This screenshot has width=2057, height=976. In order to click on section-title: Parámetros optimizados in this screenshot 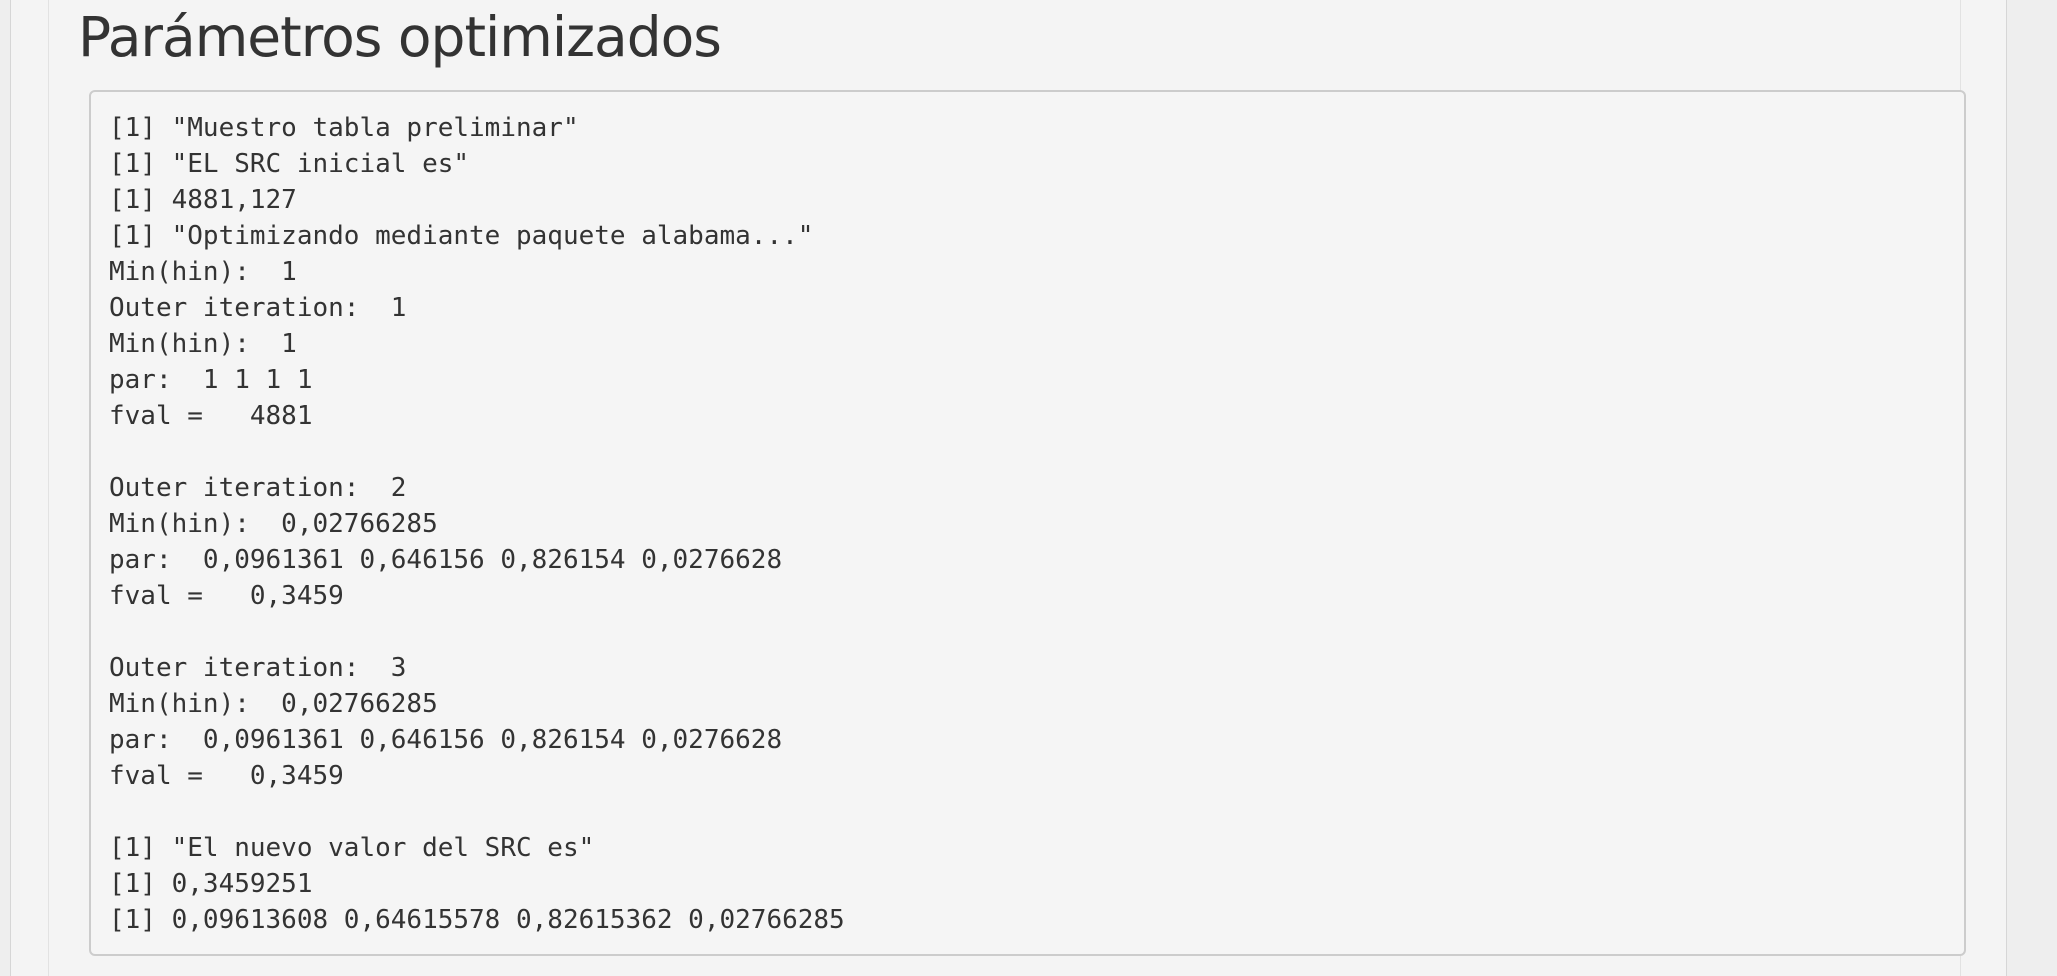, I will do `click(400, 37)`.